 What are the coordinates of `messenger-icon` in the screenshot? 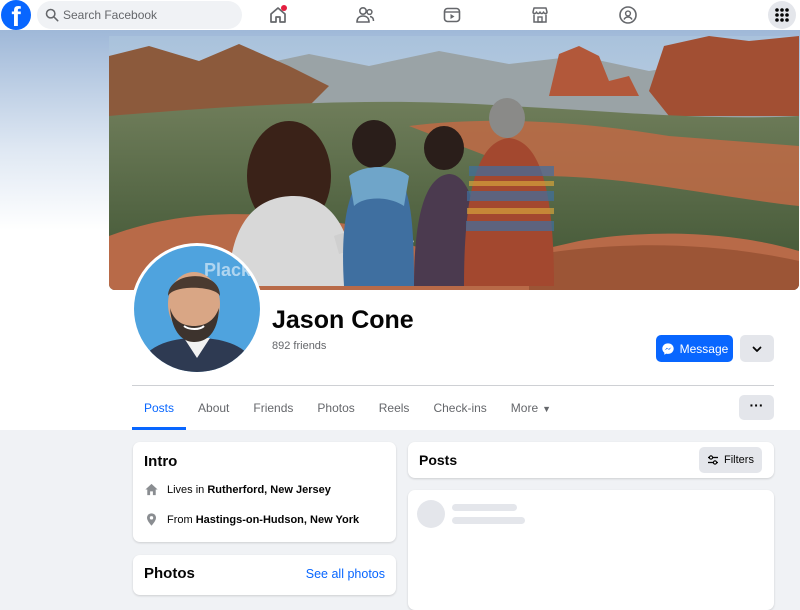 It's located at (667, 348).